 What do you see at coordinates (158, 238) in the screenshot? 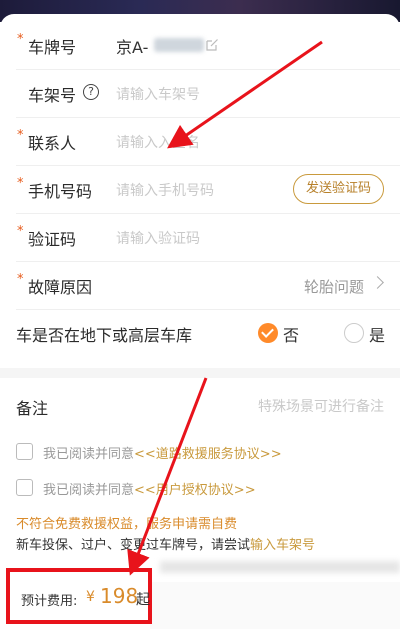
I see `code-input: 请输入验证码` at bounding box center [158, 238].